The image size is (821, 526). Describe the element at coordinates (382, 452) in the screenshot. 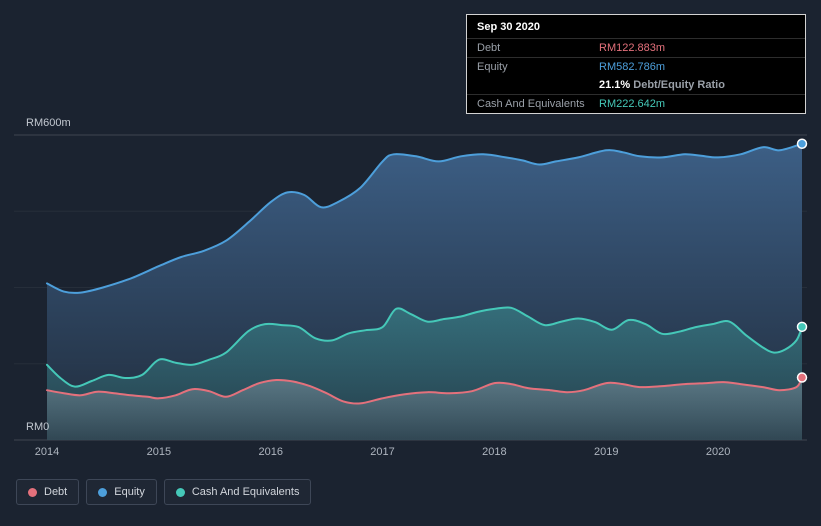

I see `x-axis-label: 2017` at that location.